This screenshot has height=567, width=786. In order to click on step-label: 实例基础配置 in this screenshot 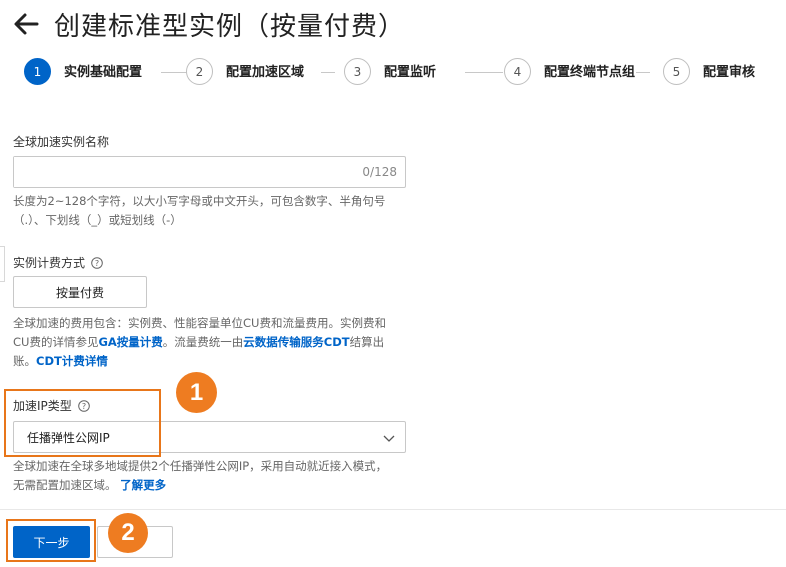, I will do `click(103, 72)`.